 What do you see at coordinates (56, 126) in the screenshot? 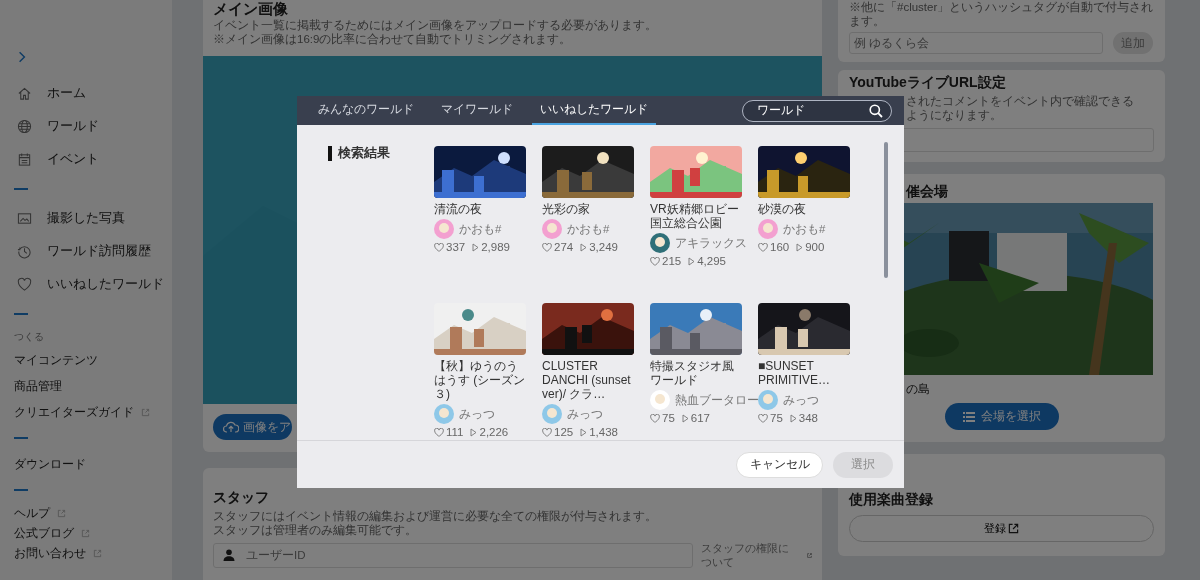
I see `nav-item: ワールド` at bounding box center [56, 126].